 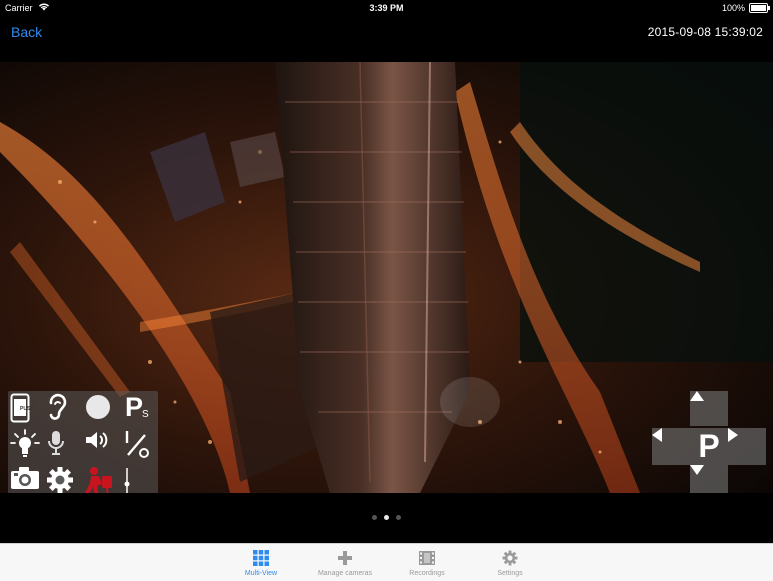 I want to click on speaker-button, so click(x=101, y=445).